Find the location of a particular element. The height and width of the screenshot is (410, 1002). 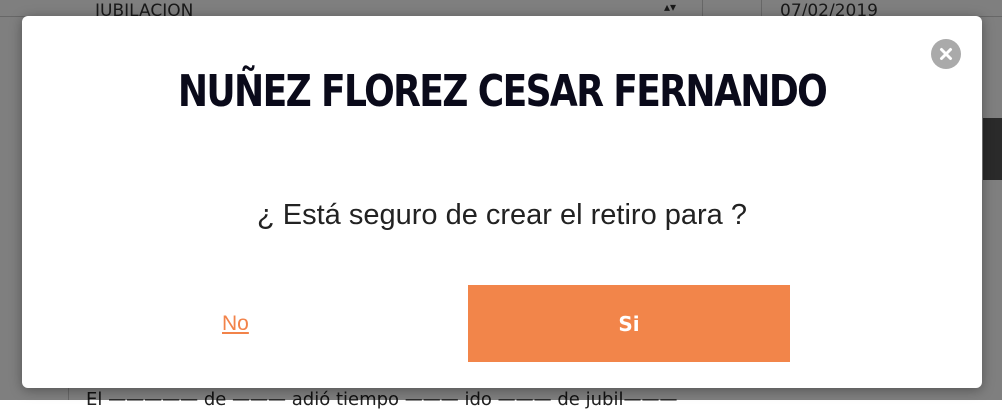

no-button: No is located at coordinates (235, 324).